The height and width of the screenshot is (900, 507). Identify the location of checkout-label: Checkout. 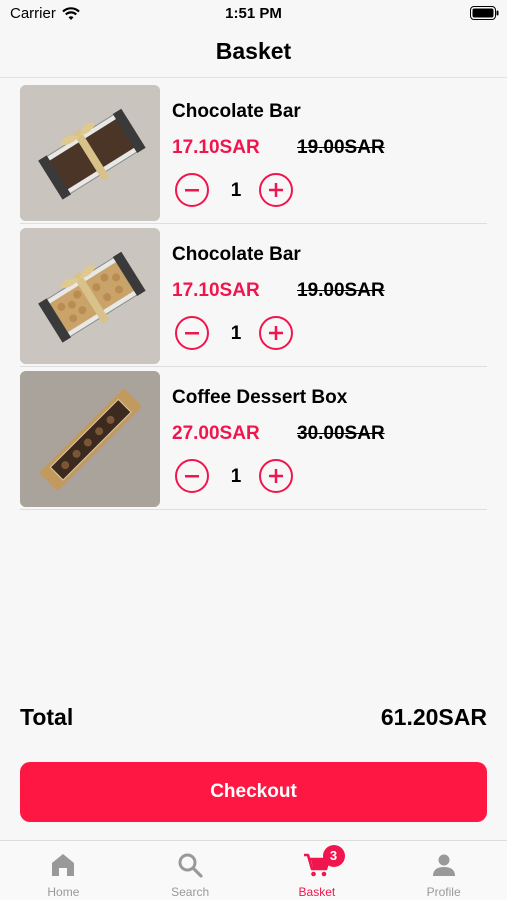
(253, 791).